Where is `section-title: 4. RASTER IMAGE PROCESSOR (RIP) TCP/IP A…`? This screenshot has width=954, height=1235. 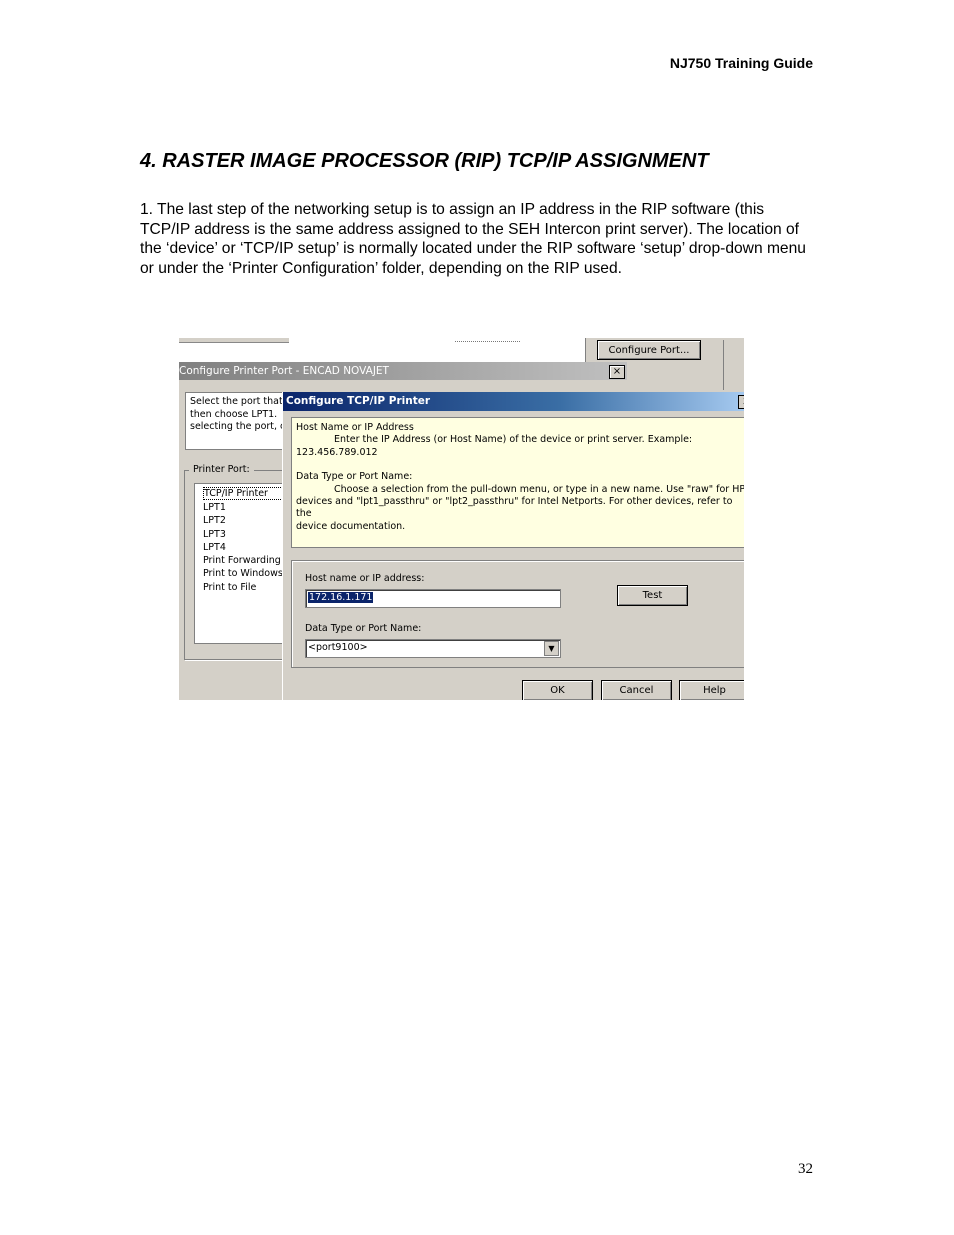 section-title: 4. RASTER IMAGE PROCESSOR (RIP) TCP/IP A… is located at coordinates (424, 161).